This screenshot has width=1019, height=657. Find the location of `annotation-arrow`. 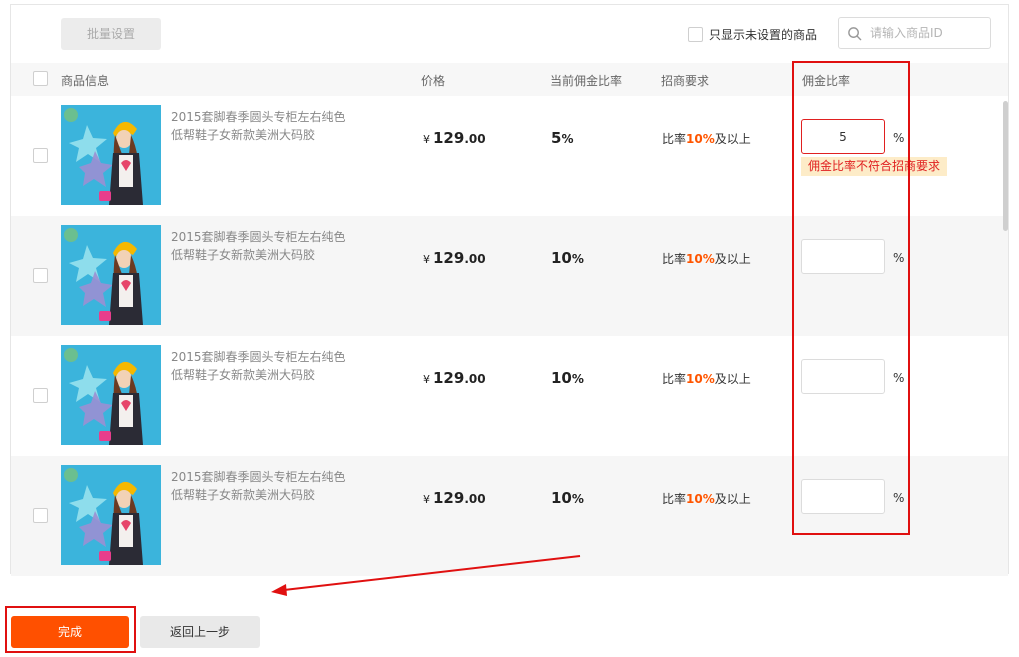

annotation-arrow is located at coordinates (426, 575).